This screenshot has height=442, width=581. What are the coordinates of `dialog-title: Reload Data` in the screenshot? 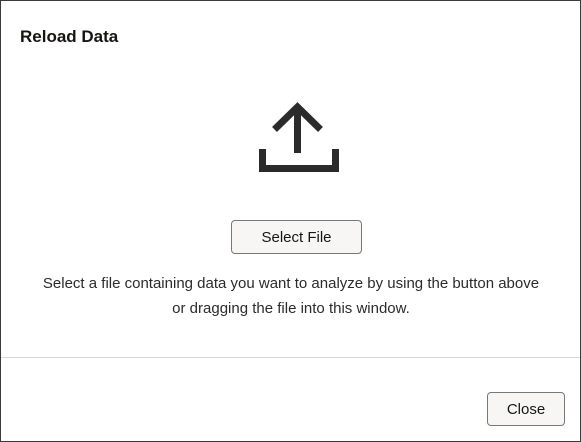 It's located at (69, 36).